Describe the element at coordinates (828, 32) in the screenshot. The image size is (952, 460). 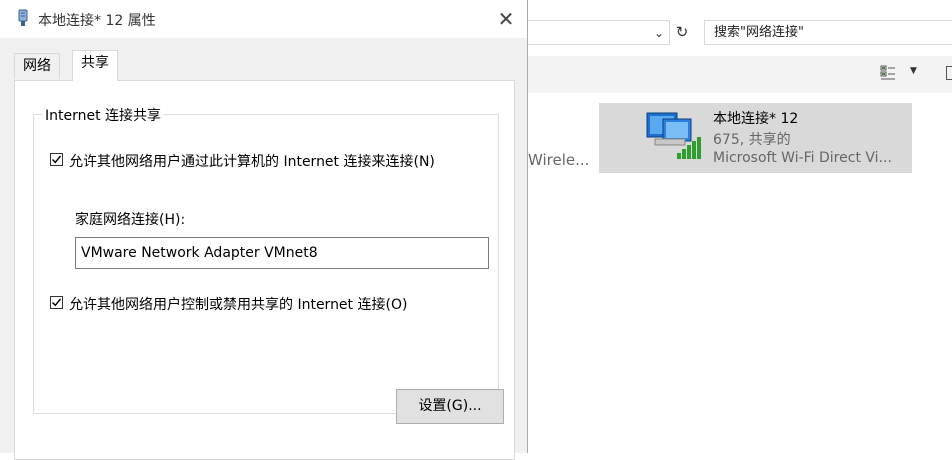
I see `search-input: 搜索"网络连接"` at that location.